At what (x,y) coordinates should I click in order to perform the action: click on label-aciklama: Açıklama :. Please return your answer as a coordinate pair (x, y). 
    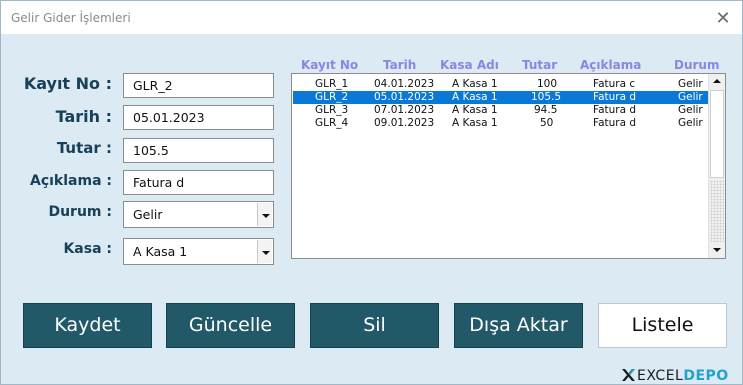
    Looking at the image, I should click on (71, 181).